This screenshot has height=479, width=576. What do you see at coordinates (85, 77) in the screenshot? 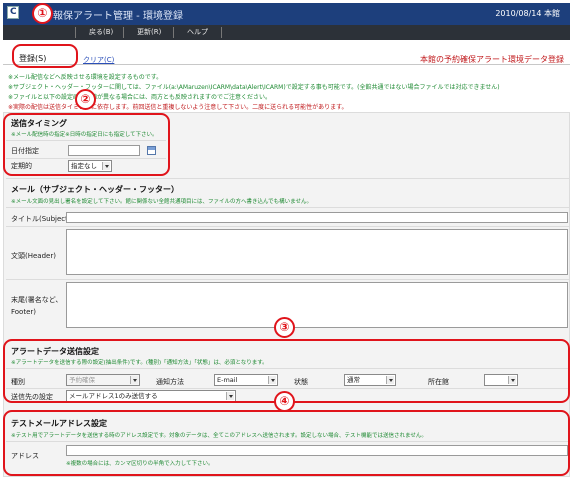
I see `note-line: ※メール配信などへ反映させる環境を設定するものです。` at bounding box center [85, 77].